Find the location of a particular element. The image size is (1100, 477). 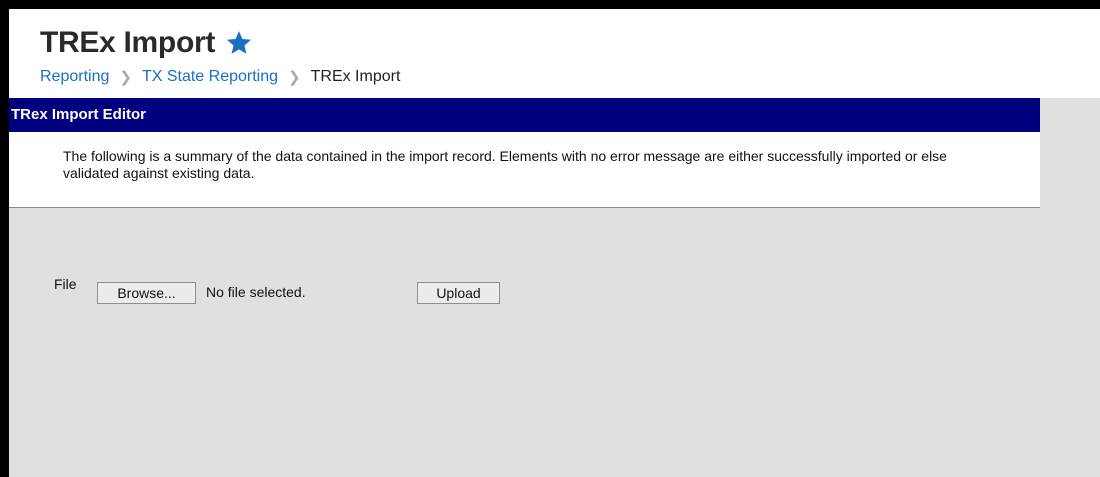

title-row: TREx Import is located at coordinates (146, 43).